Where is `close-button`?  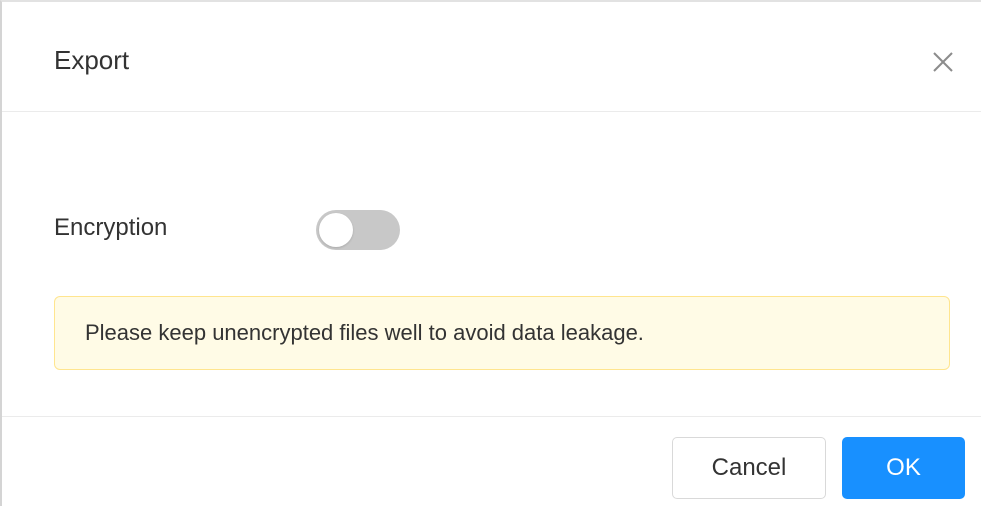
close-button is located at coordinates (943, 62).